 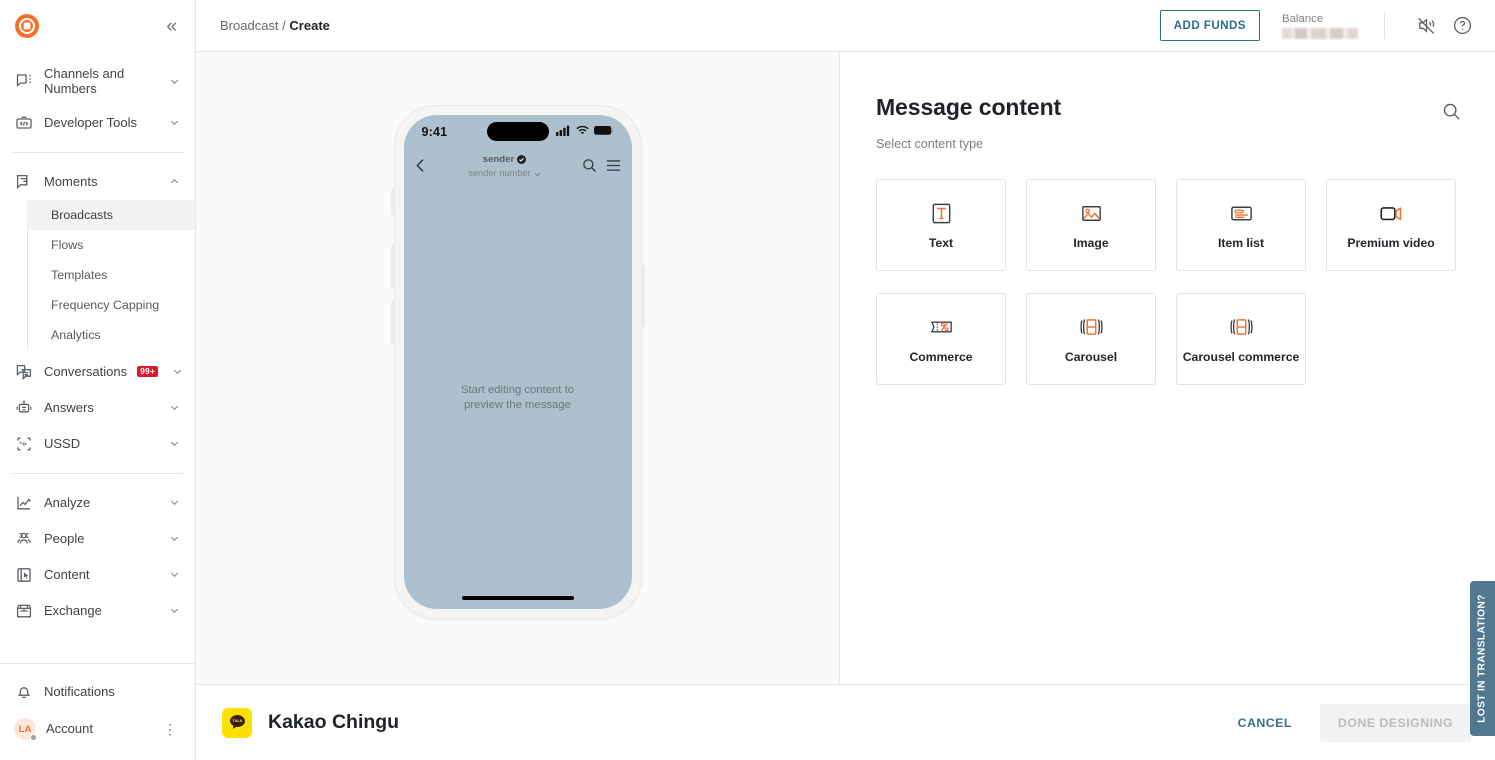 I want to click on page-title: Message content, so click(x=969, y=107).